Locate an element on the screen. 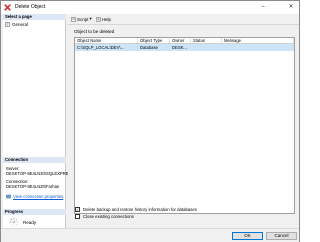  column-header: Object Type is located at coordinates (154, 40).